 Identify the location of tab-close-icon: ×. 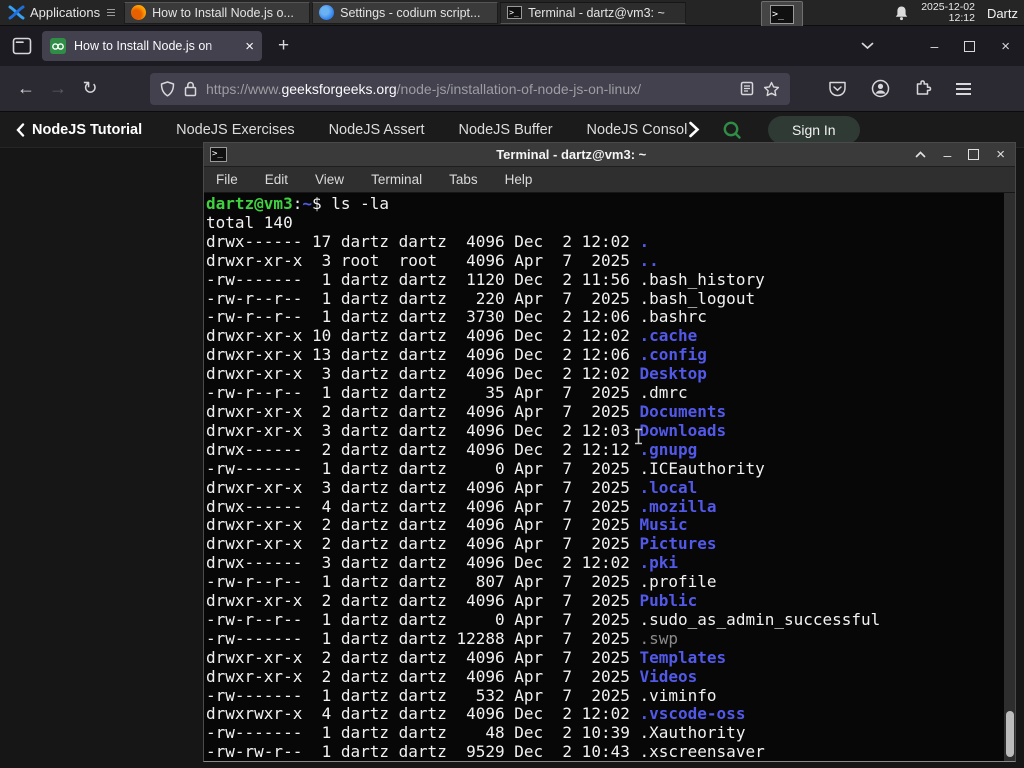
(249, 46).